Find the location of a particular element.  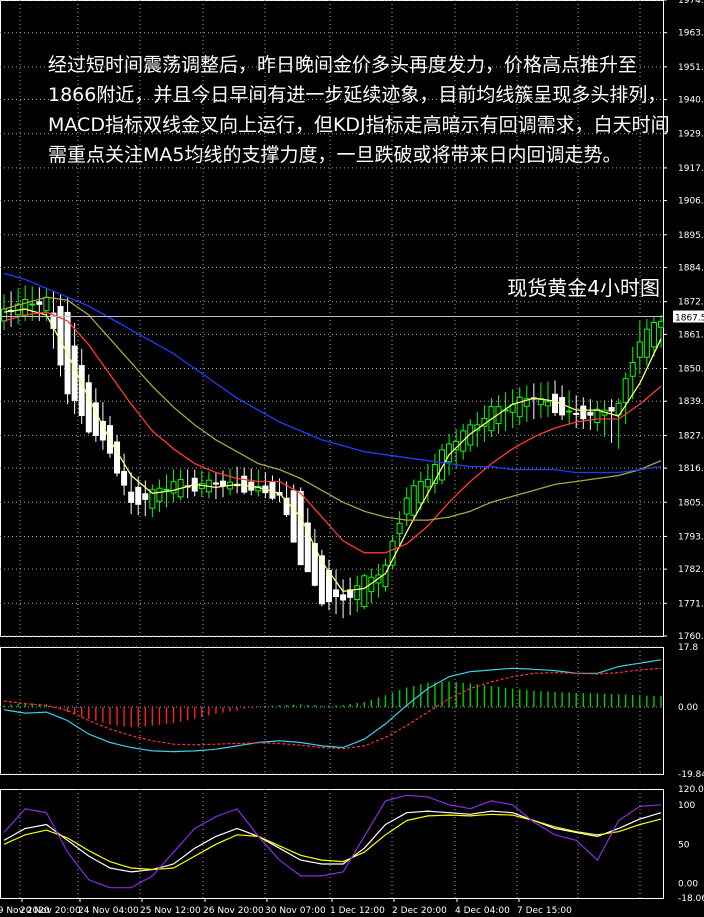

price-axis-label: 1861.5 is located at coordinates (691, 335).